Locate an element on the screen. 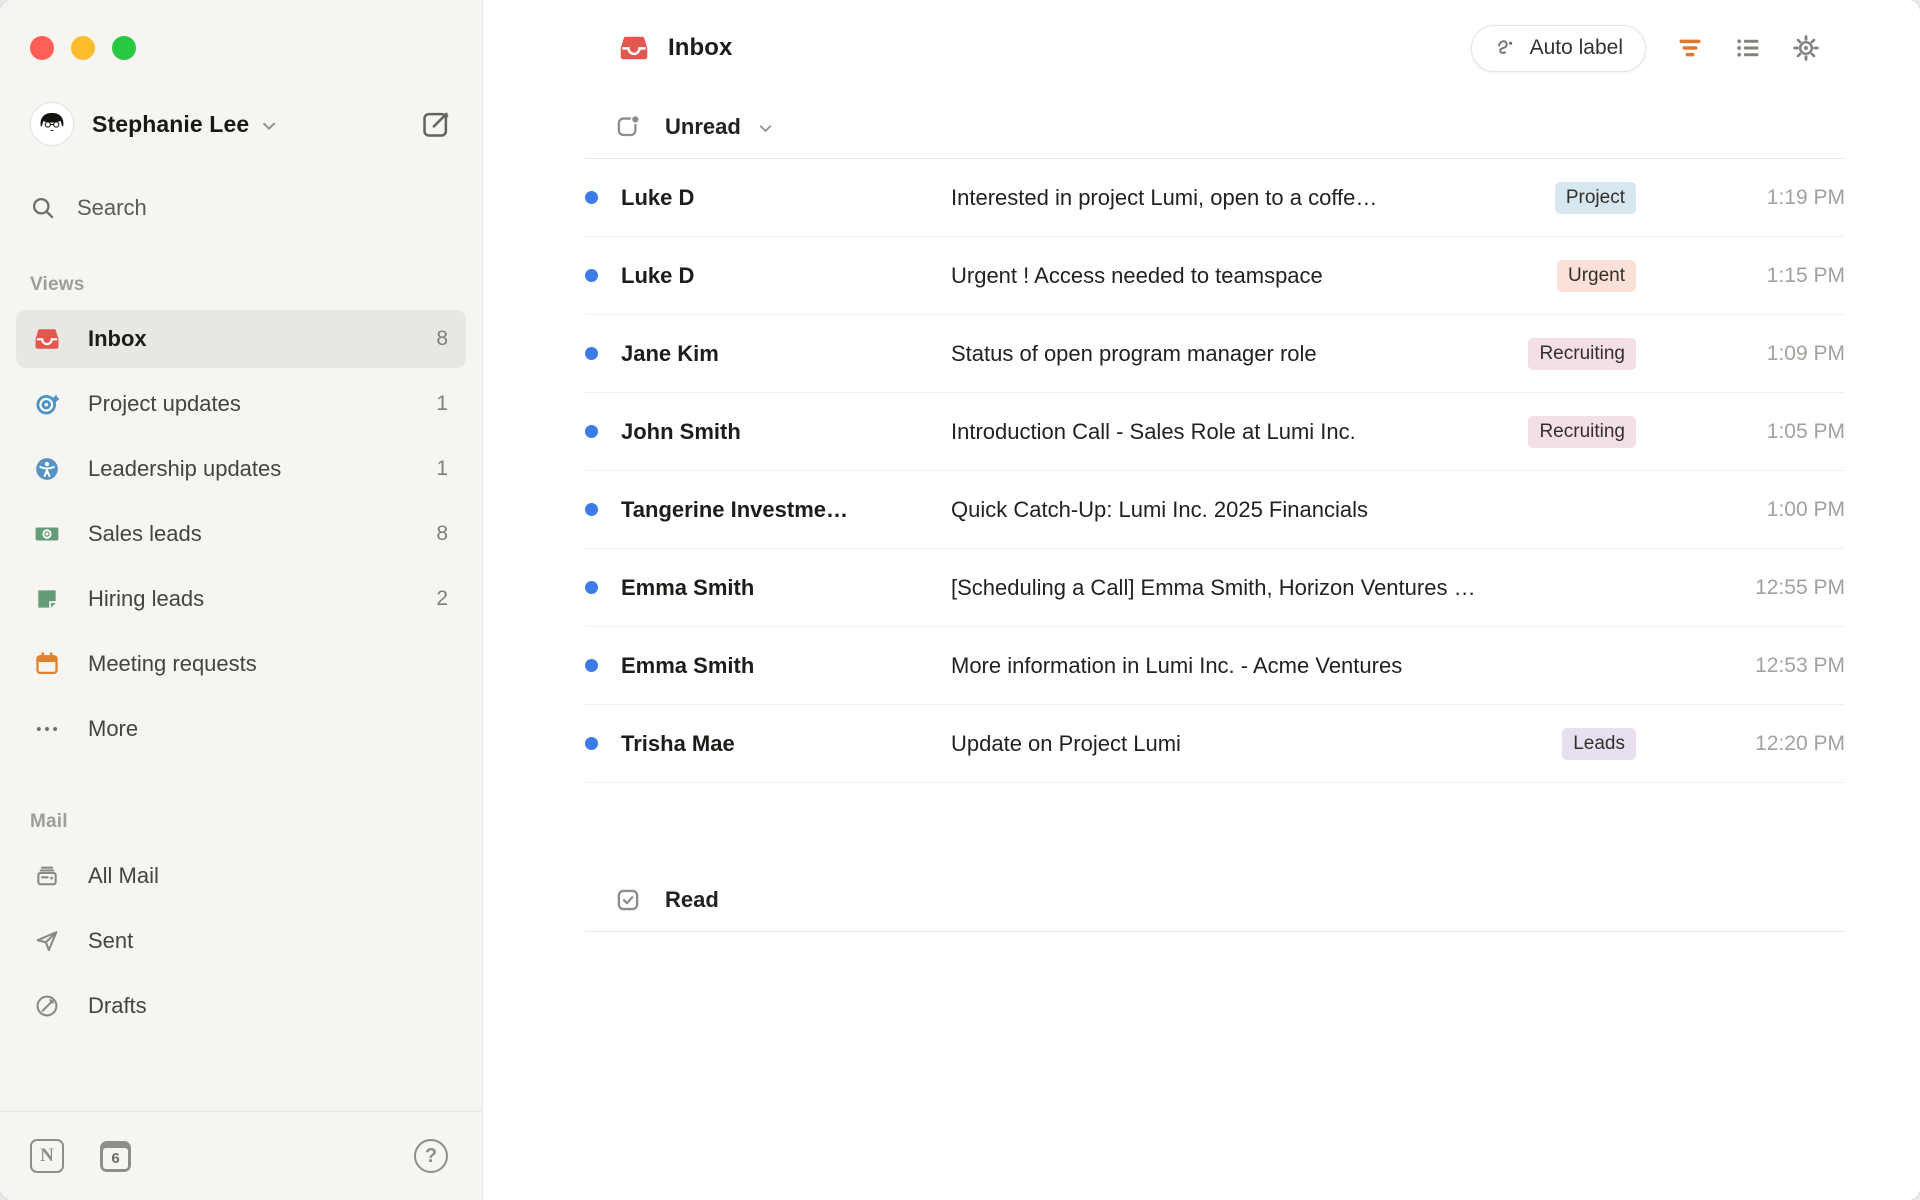 The image size is (1920, 1200). sidebar-item-inbox: Inbox 8 is located at coordinates (241, 339).